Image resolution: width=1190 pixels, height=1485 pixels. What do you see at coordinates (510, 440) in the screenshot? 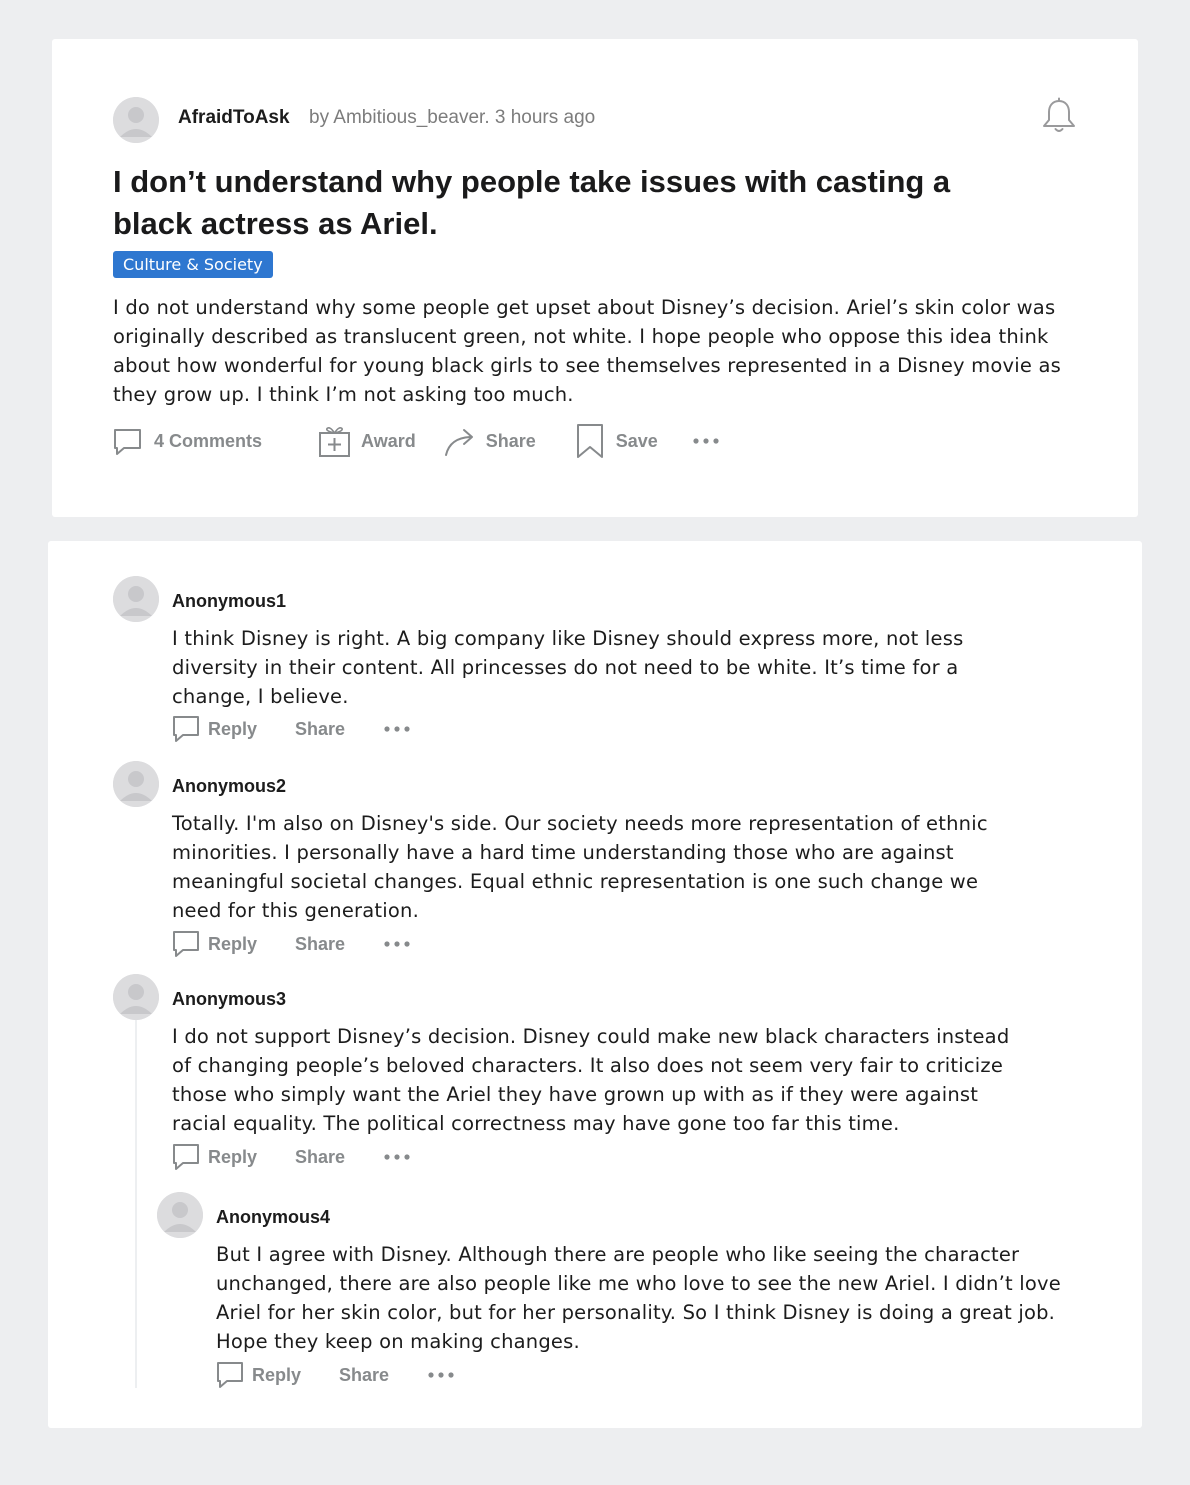
I see `share-label: Share` at bounding box center [510, 440].